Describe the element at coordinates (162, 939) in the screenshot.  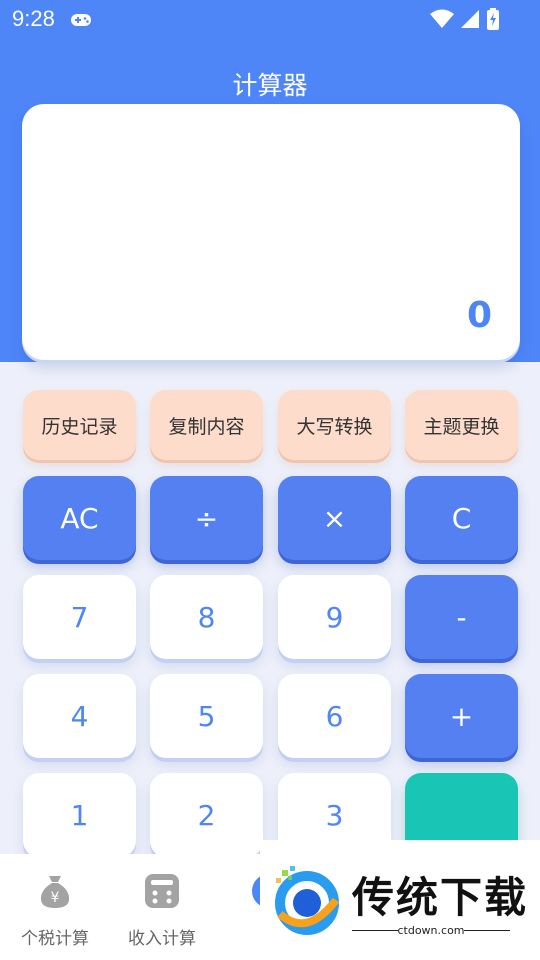
I see `tab-label: 收入计算` at that location.